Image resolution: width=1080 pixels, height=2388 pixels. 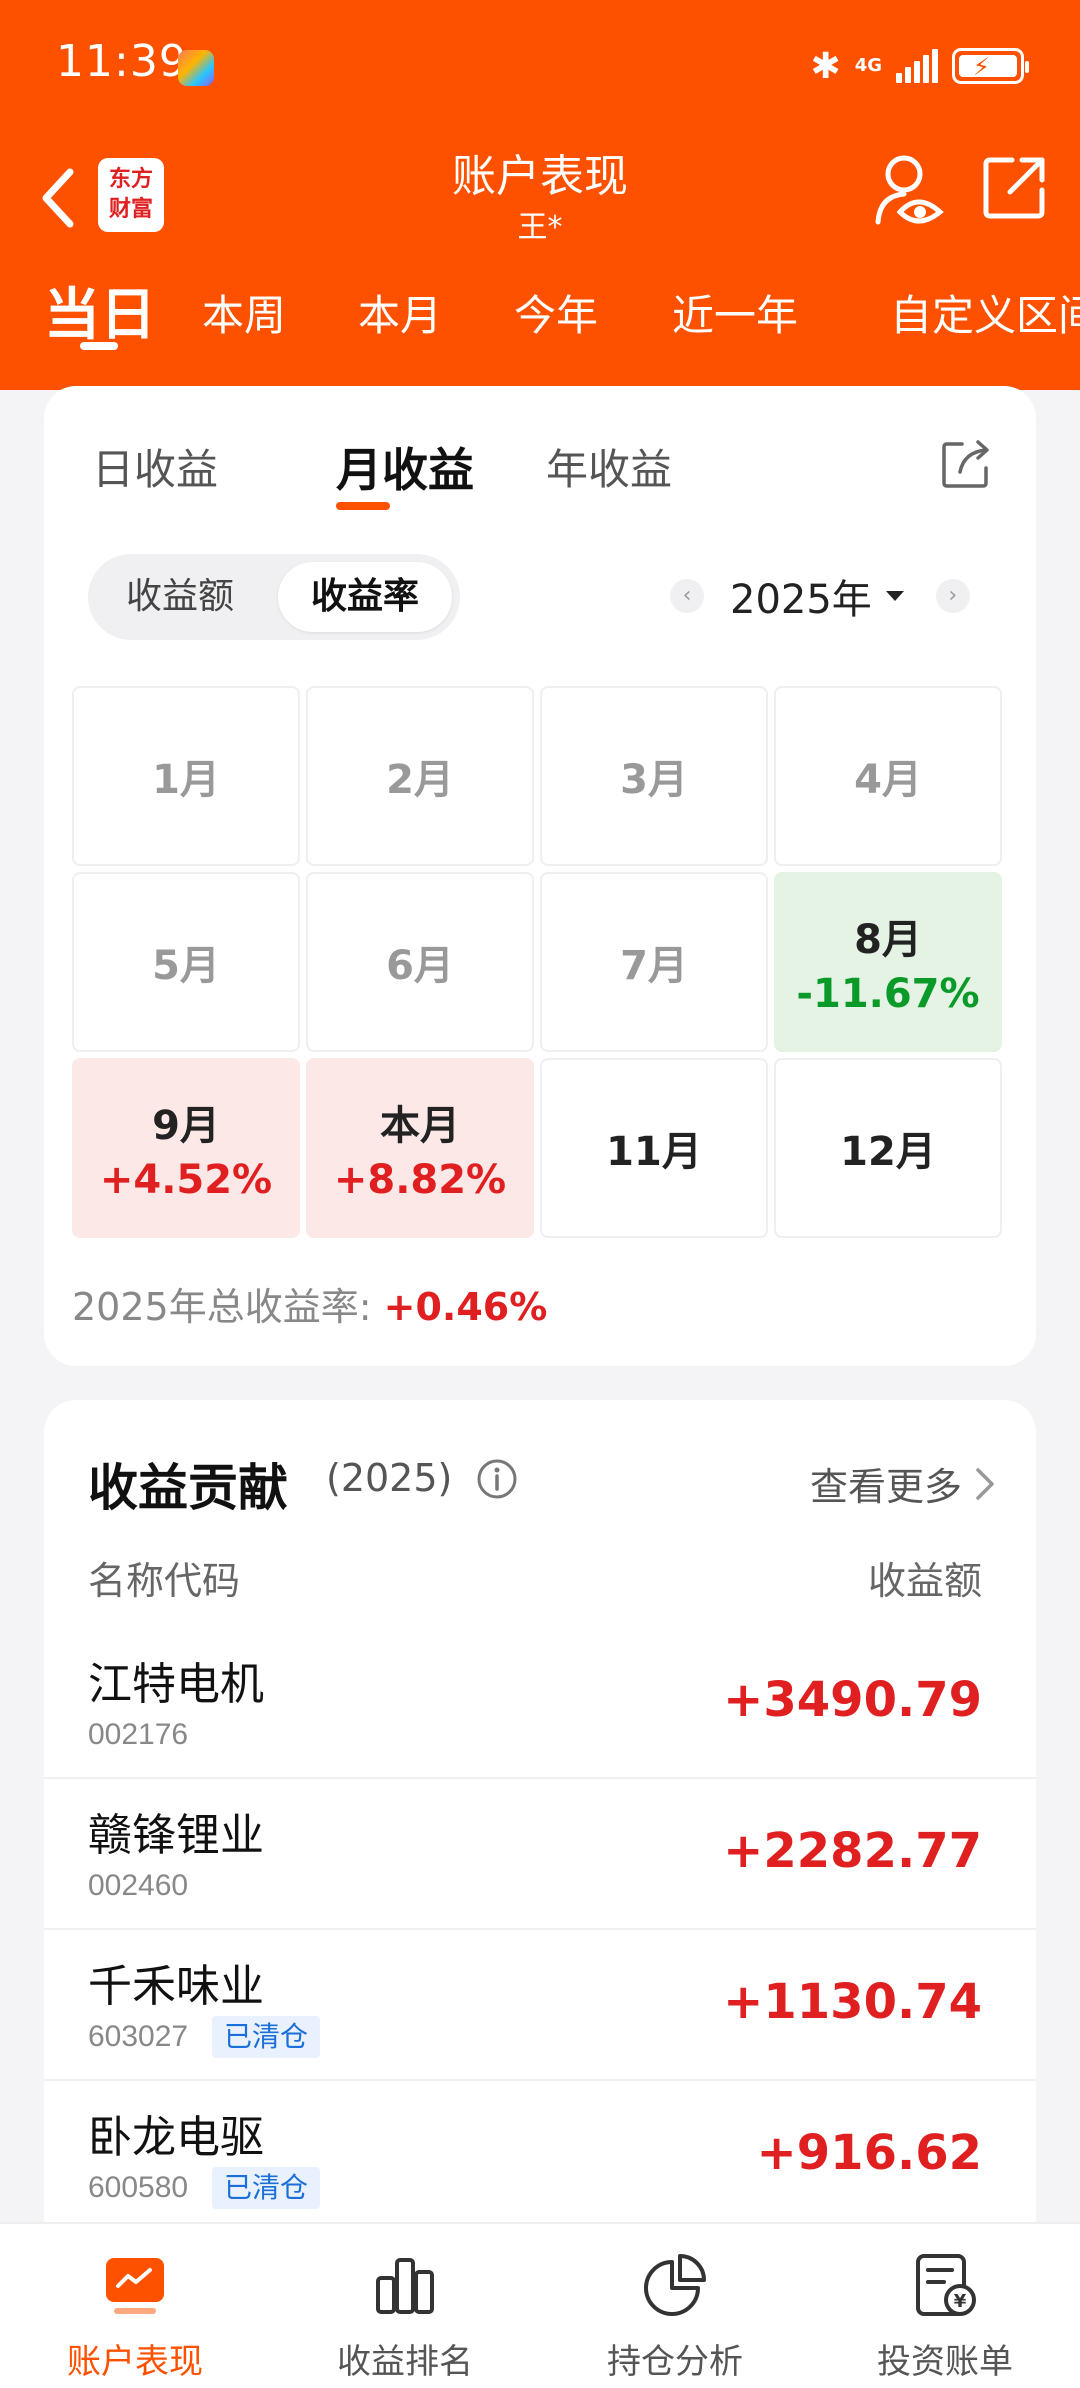 What do you see at coordinates (135, 2286) in the screenshot?
I see `performance-chart-icon` at bounding box center [135, 2286].